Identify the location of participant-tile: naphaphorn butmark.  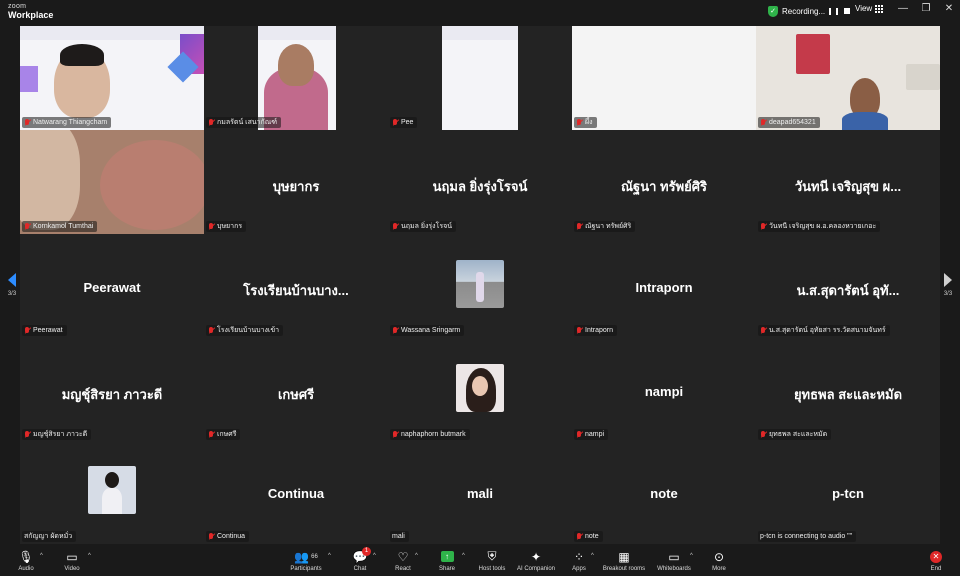
(480, 390).